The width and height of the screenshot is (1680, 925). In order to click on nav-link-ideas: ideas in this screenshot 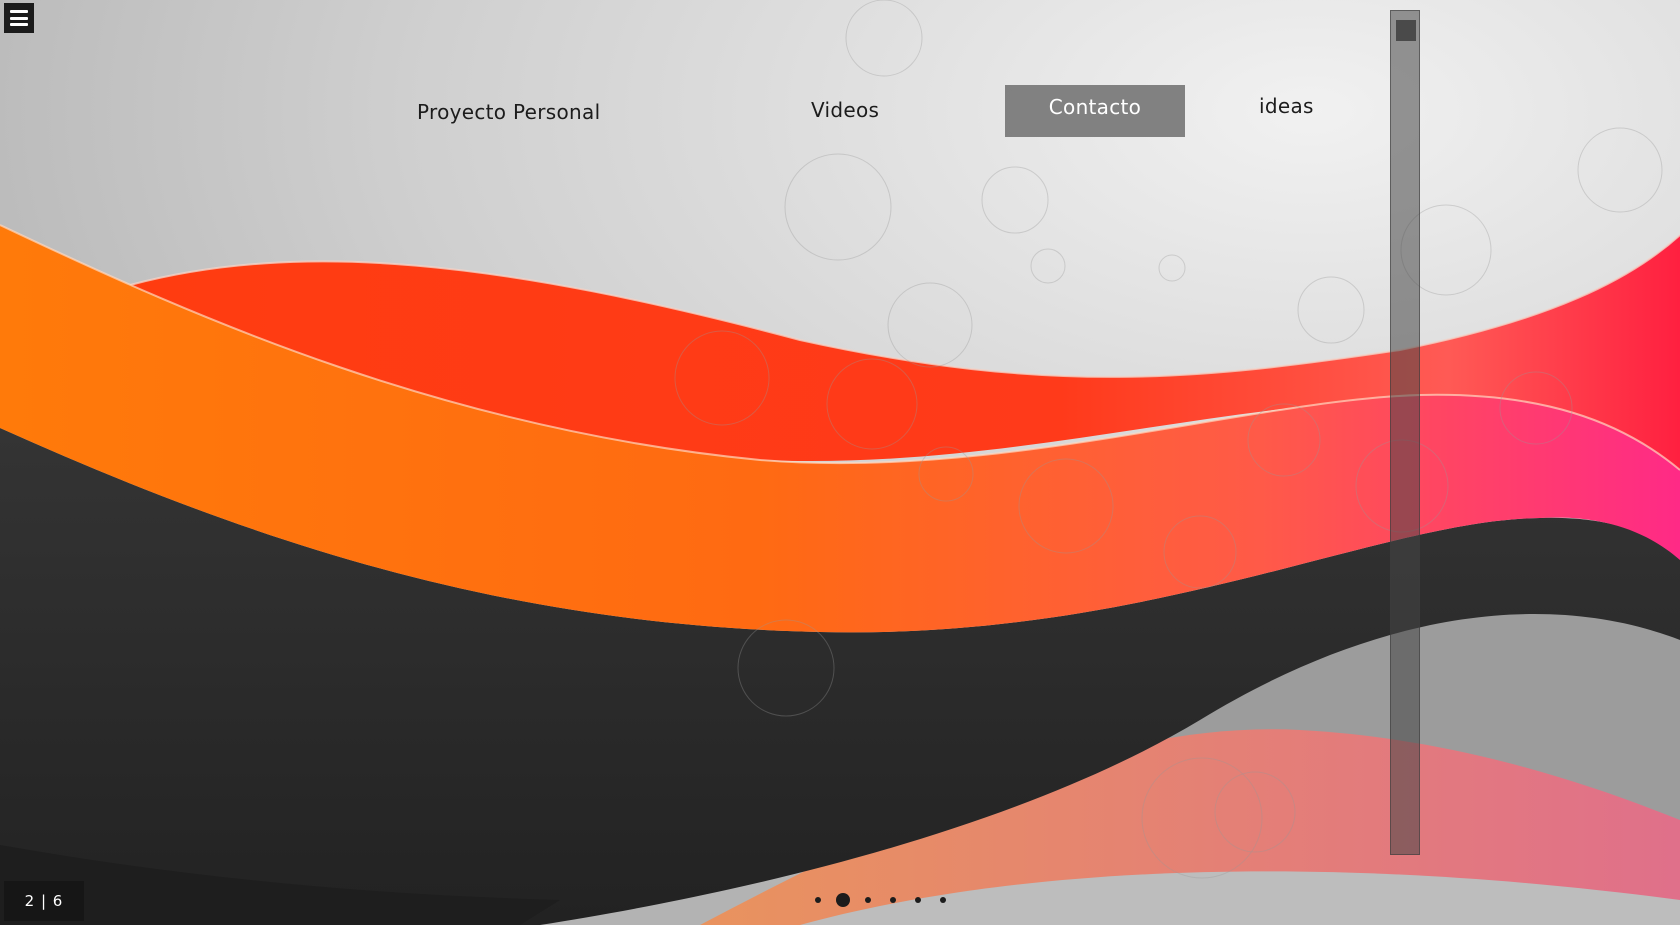, I will do `click(1286, 106)`.